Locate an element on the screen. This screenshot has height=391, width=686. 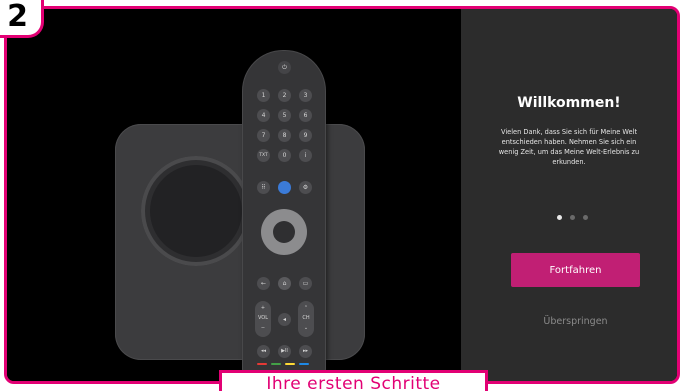
settings-icon: ⚙ is located at coordinates (305, 187).